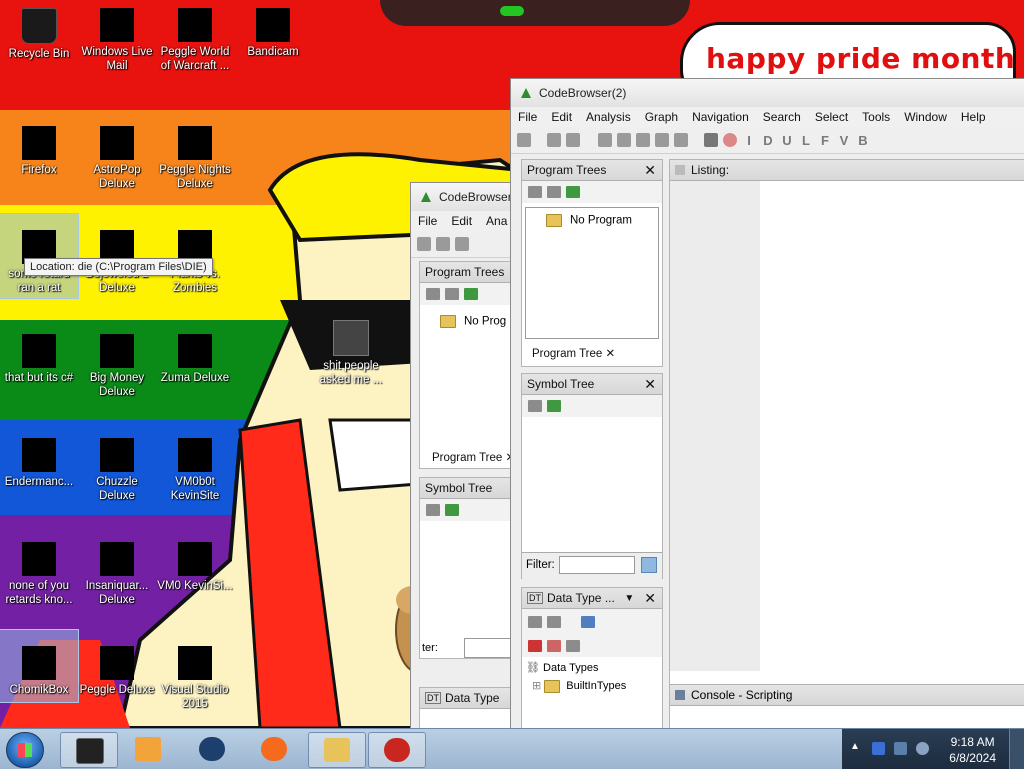 The image size is (1024, 769). I want to click on taskbar-item-globe, so click(212, 749).